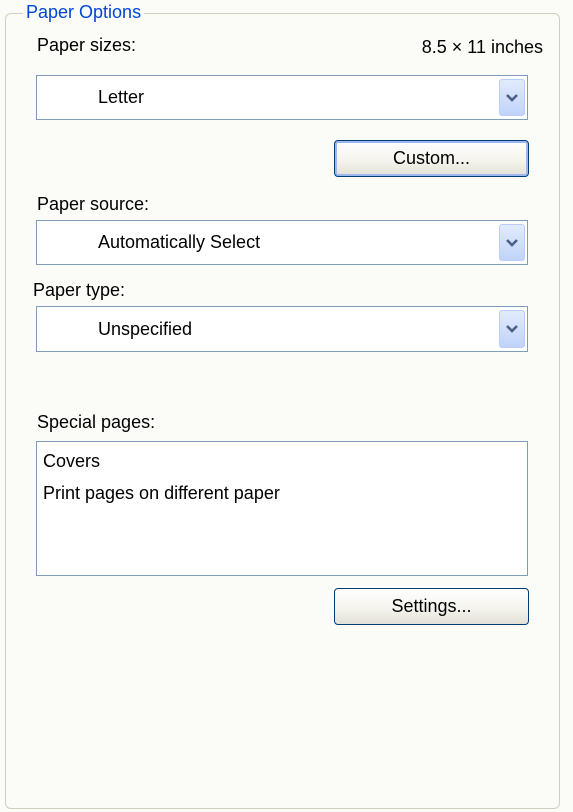 The width and height of the screenshot is (573, 812). What do you see at coordinates (87, 45) in the screenshot?
I see `paper-sizes-label: Paper sizes:` at bounding box center [87, 45].